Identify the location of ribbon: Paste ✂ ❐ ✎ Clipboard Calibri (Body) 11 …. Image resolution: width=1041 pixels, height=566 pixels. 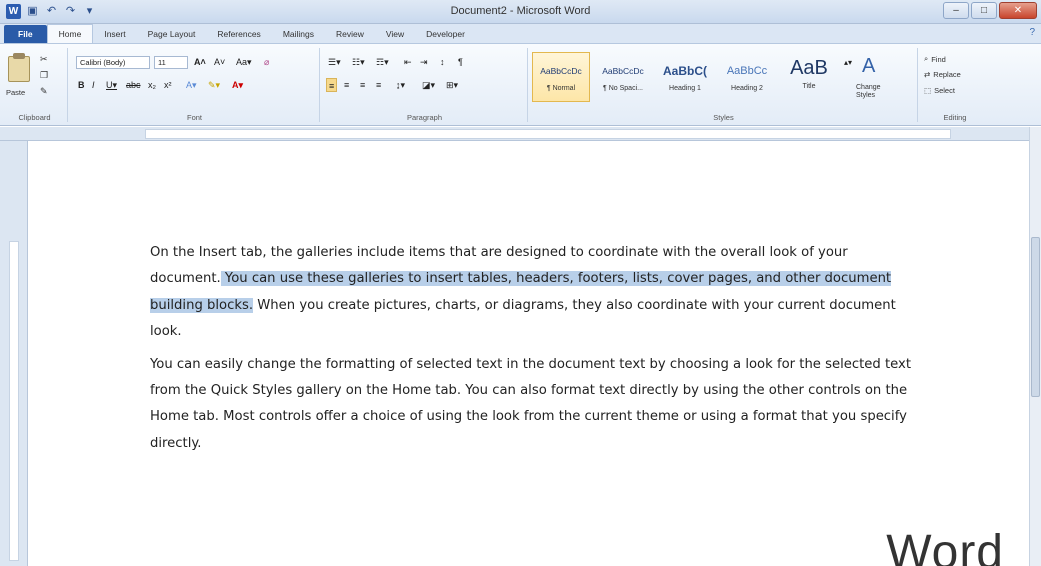
(520, 85).